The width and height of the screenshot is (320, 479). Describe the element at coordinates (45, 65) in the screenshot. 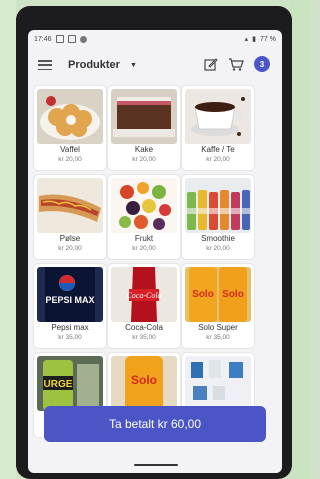

I see `hamburger-menu-icon` at that location.